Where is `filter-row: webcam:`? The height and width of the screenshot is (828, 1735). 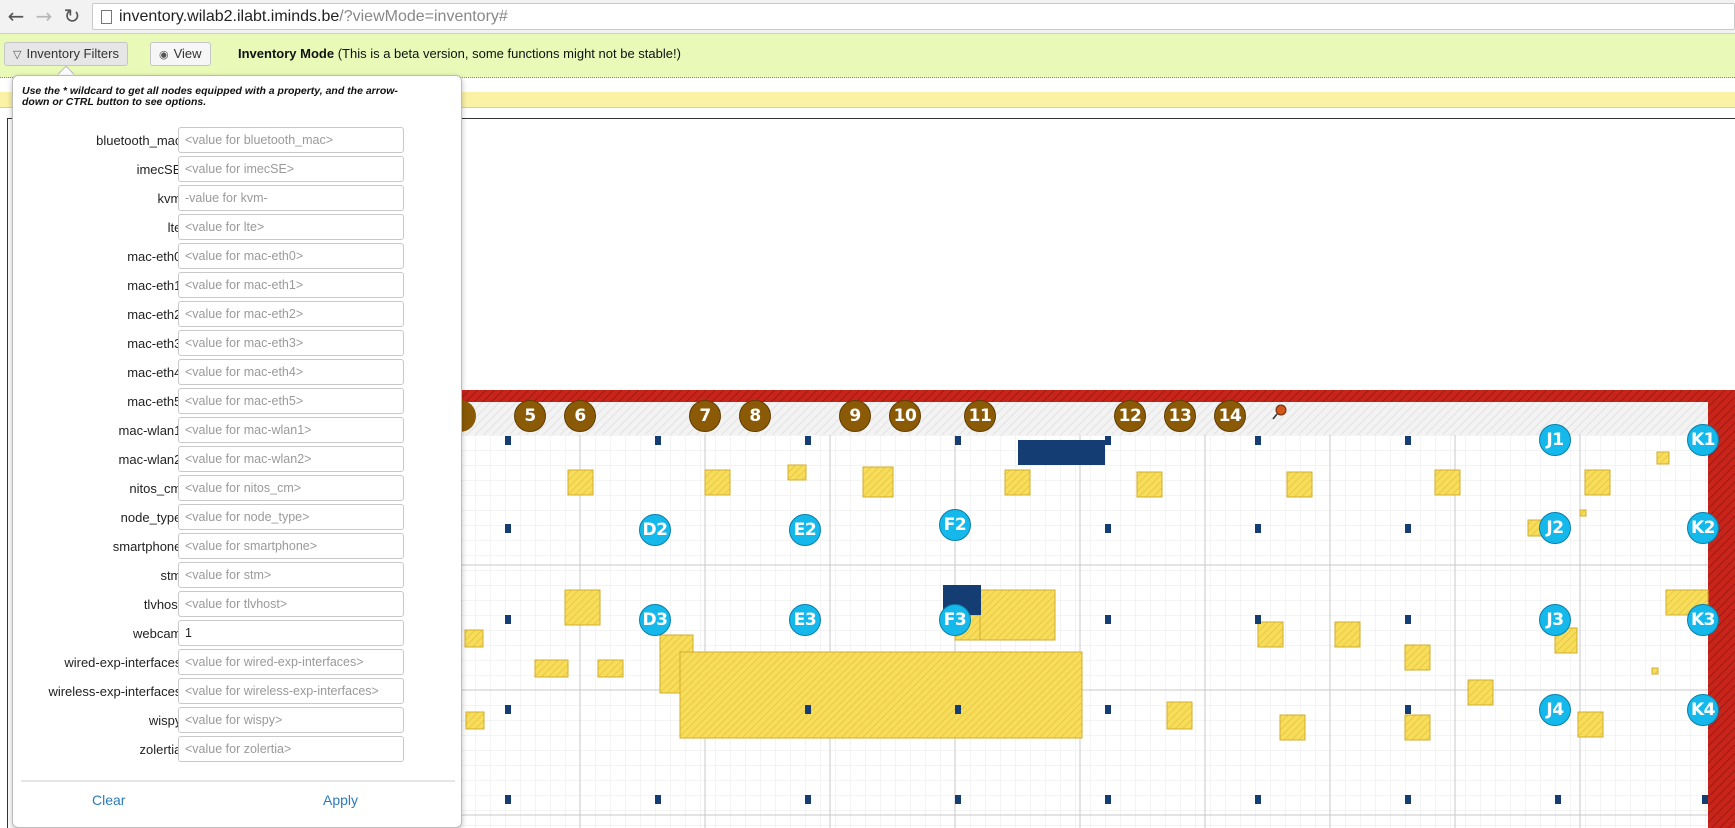
filter-row: webcam: is located at coordinates (238, 633).